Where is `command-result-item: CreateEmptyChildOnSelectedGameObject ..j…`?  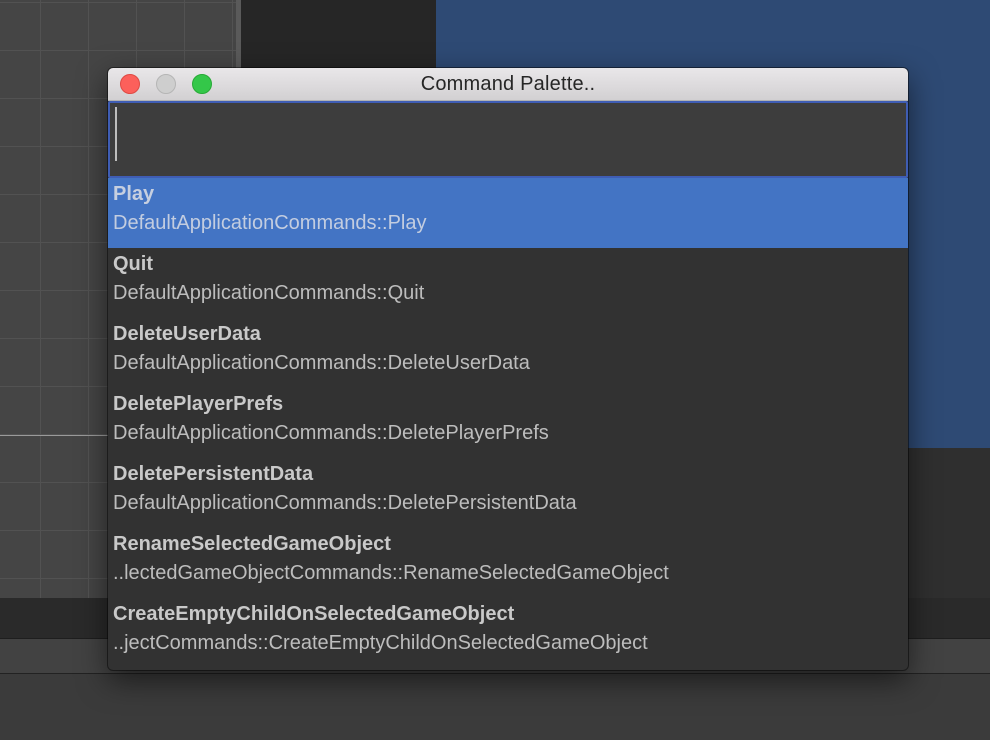
command-result-item: CreateEmptyChildOnSelectedGameObject ..j… is located at coordinates (508, 633).